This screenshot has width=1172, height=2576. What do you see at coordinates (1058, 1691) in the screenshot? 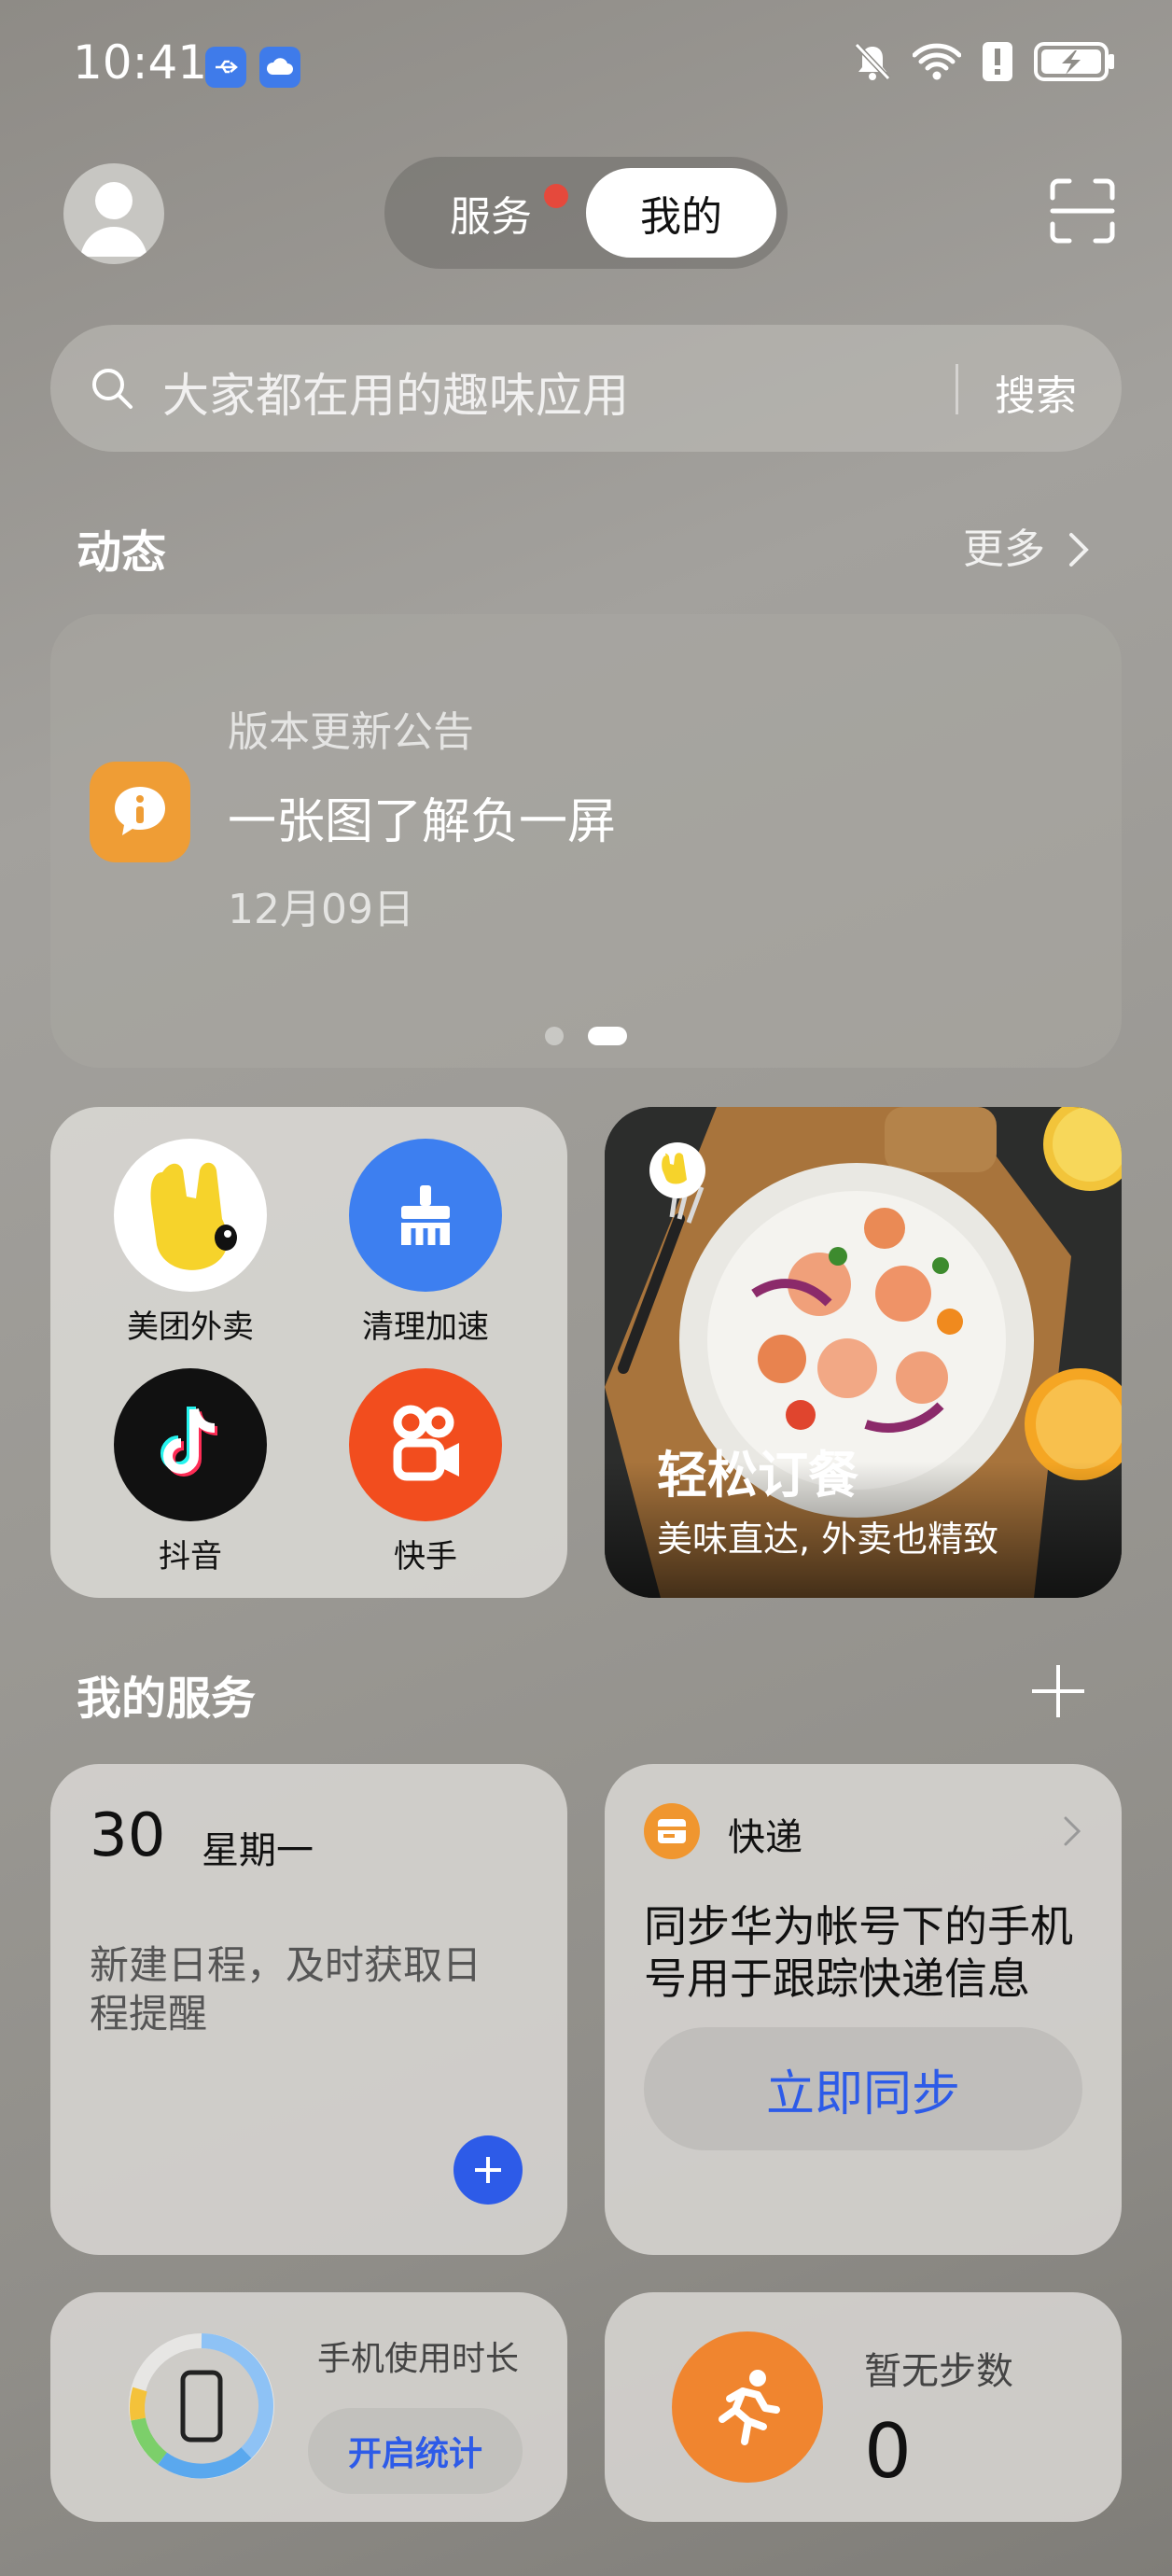
I see `add-service-icon` at bounding box center [1058, 1691].